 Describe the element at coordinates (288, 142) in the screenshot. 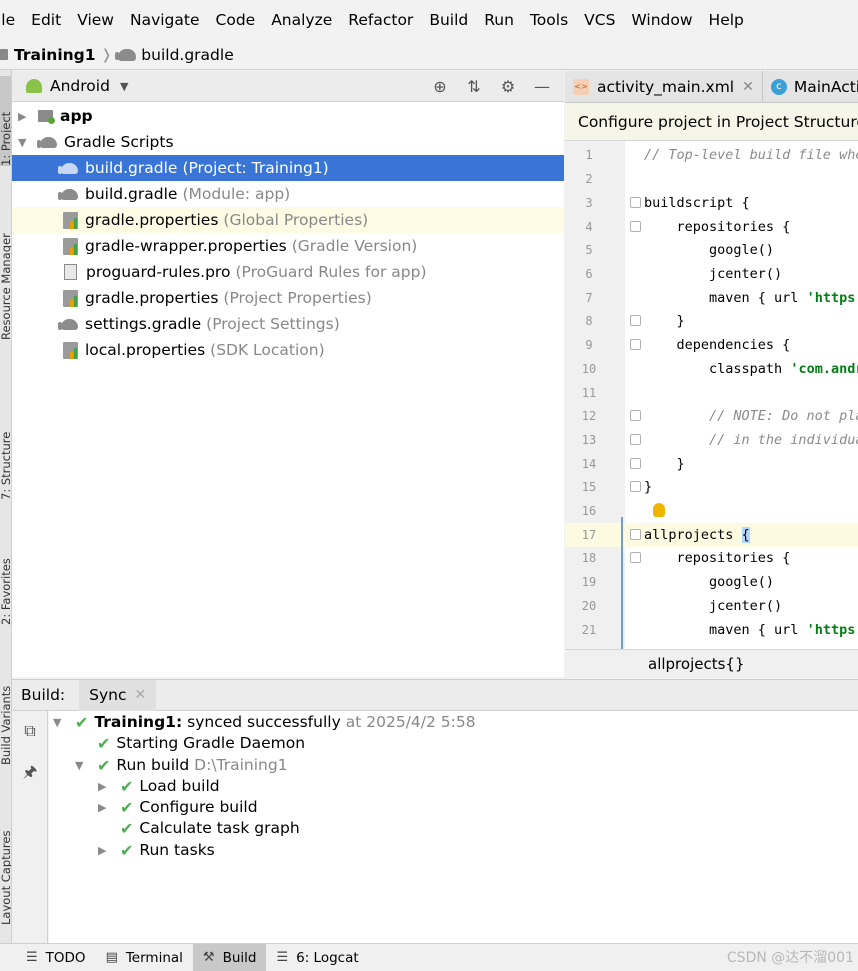

I see `tree-item-gradle-scripts: ▼ Gradle Scripts` at that location.